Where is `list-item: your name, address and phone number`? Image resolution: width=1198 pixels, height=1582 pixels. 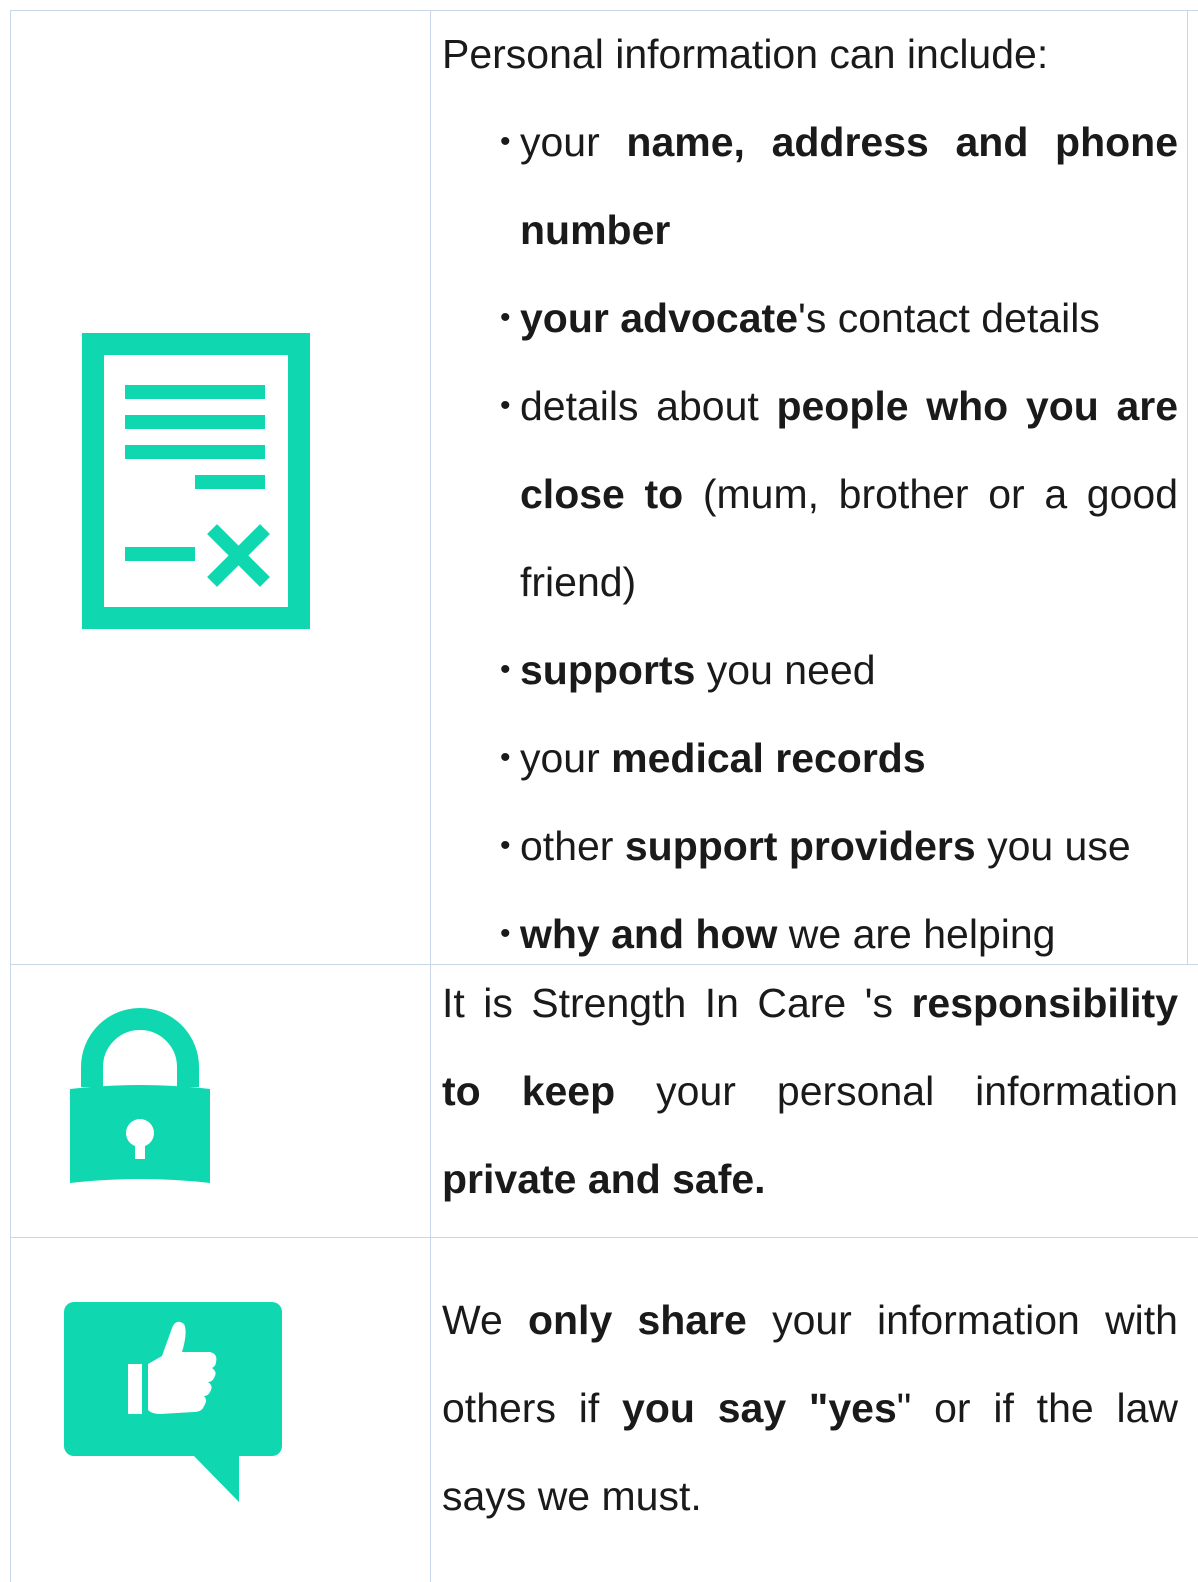 list-item: your name, address and phone number is located at coordinates (839, 186).